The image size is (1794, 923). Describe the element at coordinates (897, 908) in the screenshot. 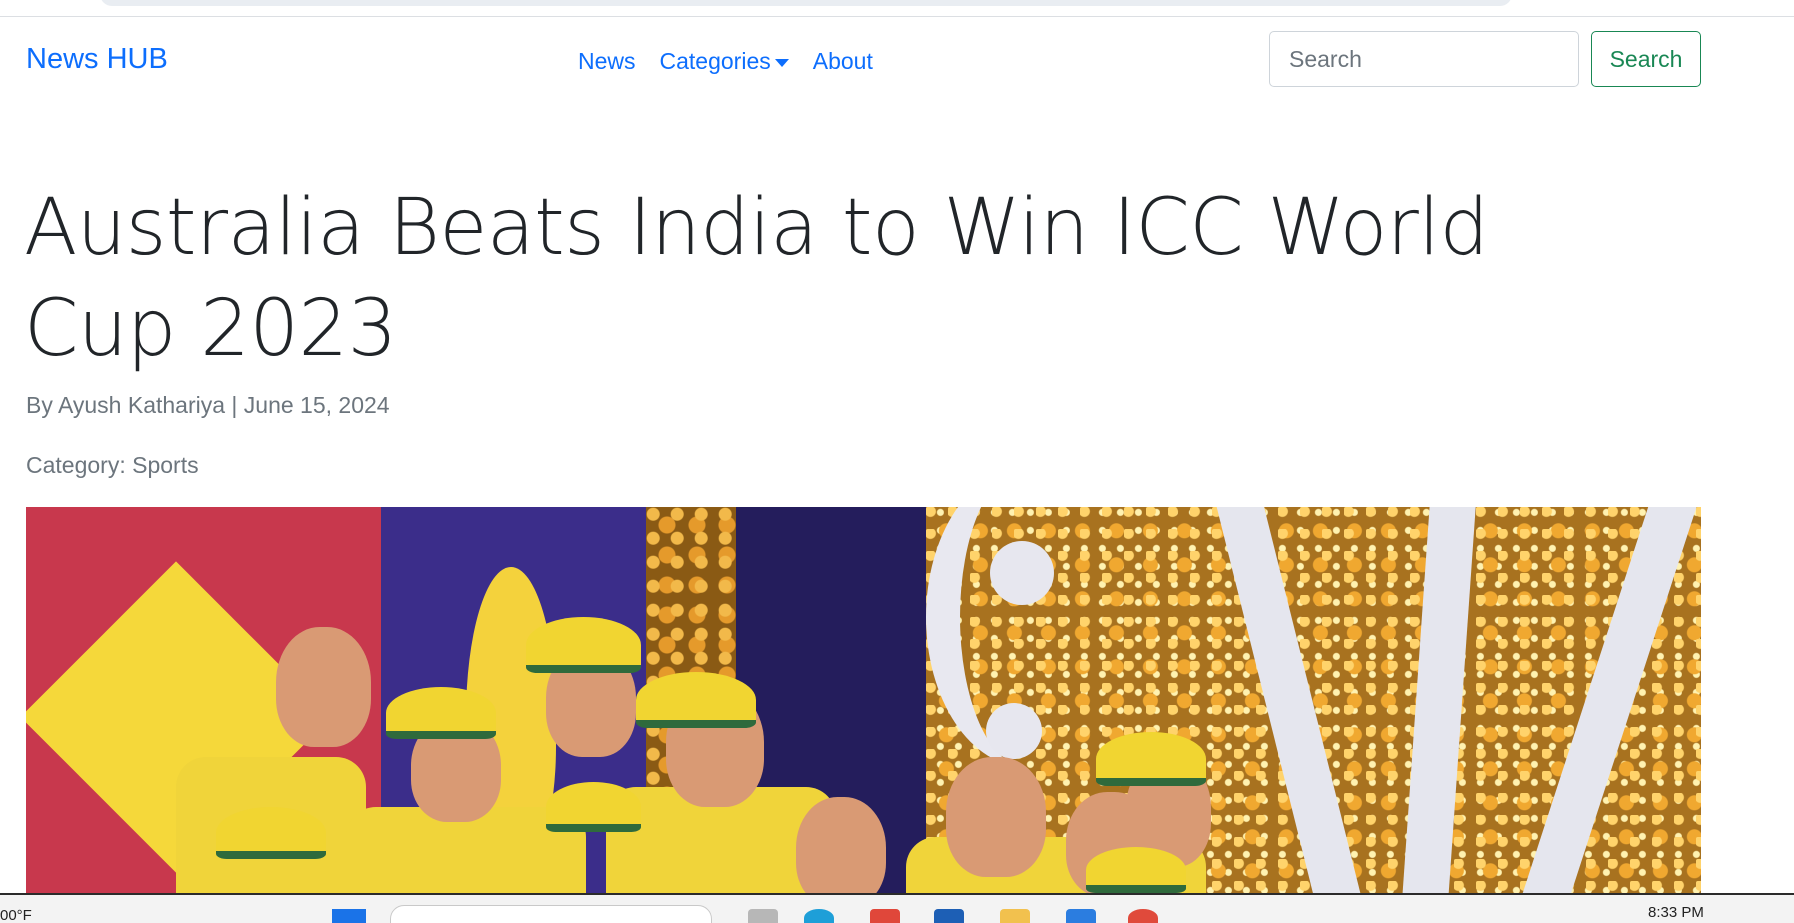

I see `os-taskbar: 00°F 8:33 PM` at that location.